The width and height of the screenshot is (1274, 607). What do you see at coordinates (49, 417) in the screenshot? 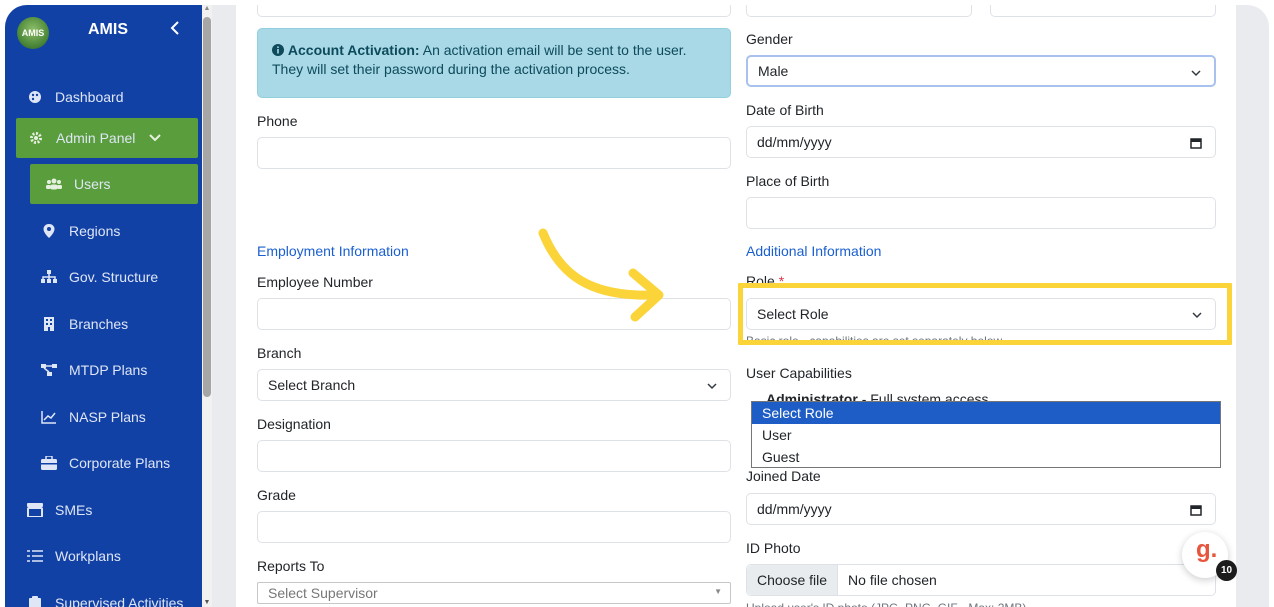
I see `chart-line-icon` at bounding box center [49, 417].